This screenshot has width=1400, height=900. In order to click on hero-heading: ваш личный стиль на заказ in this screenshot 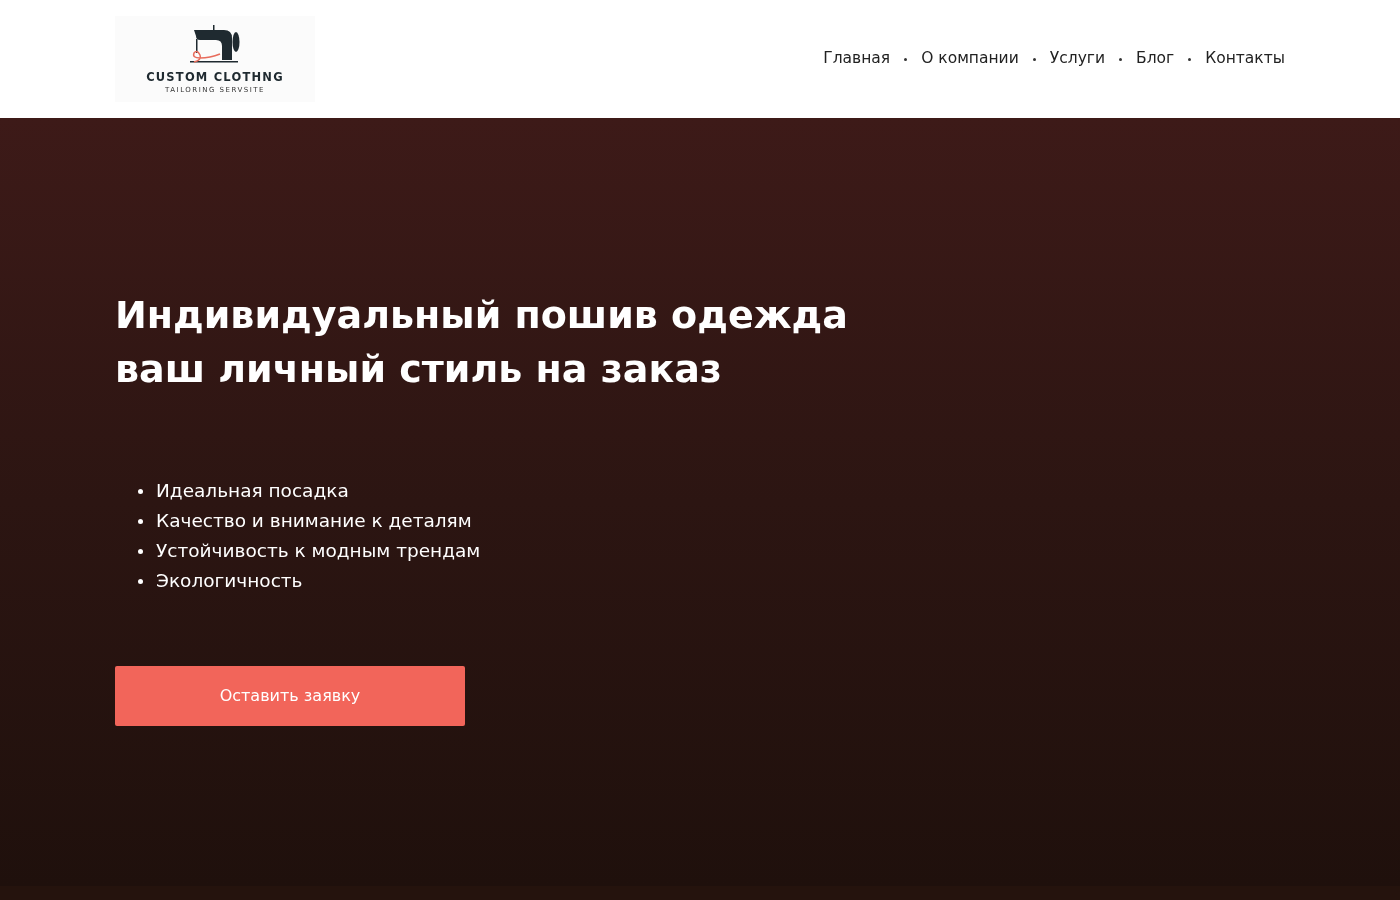, I will do `click(419, 369)`.